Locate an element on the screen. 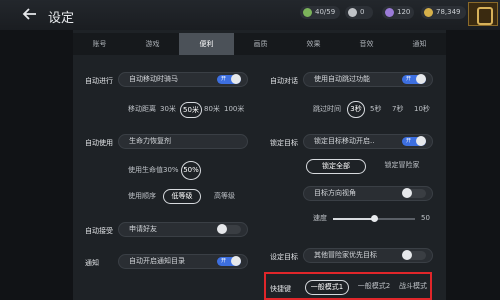 This screenshot has width=500, height=300. friend-request-row: 申请好友 is located at coordinates (183, 229).